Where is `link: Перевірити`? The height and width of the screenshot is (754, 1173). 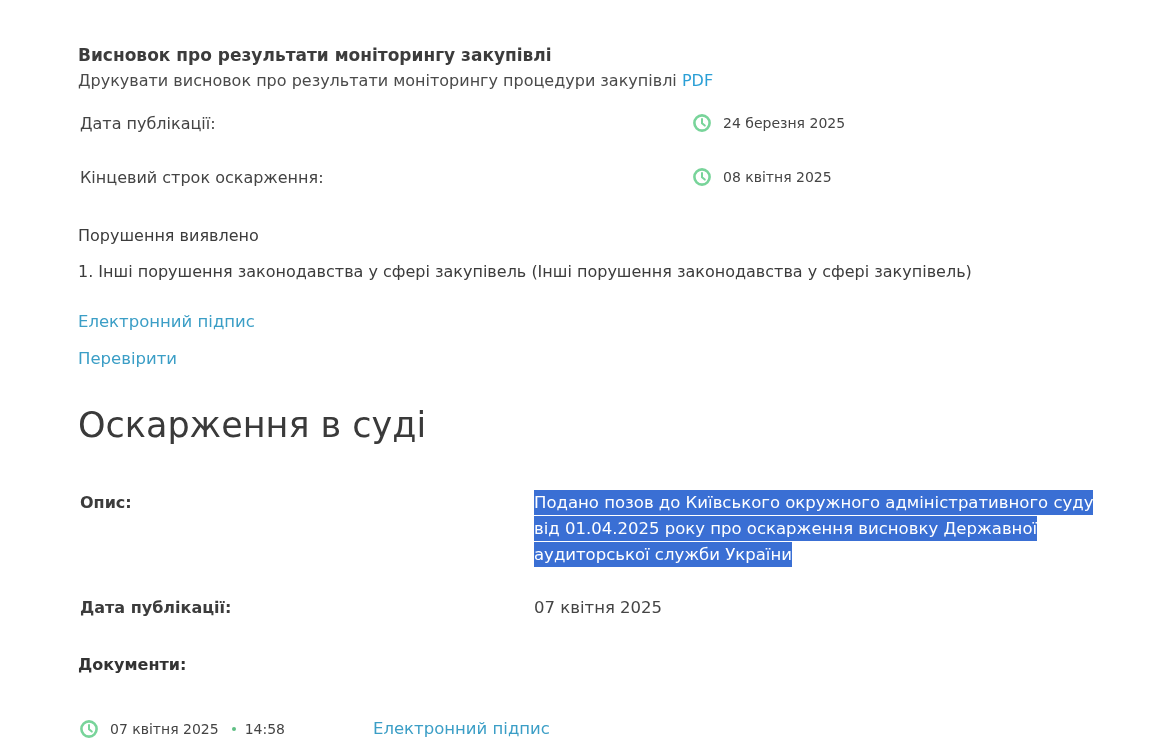 link: Перевірити is located at coordinates (128, 359).